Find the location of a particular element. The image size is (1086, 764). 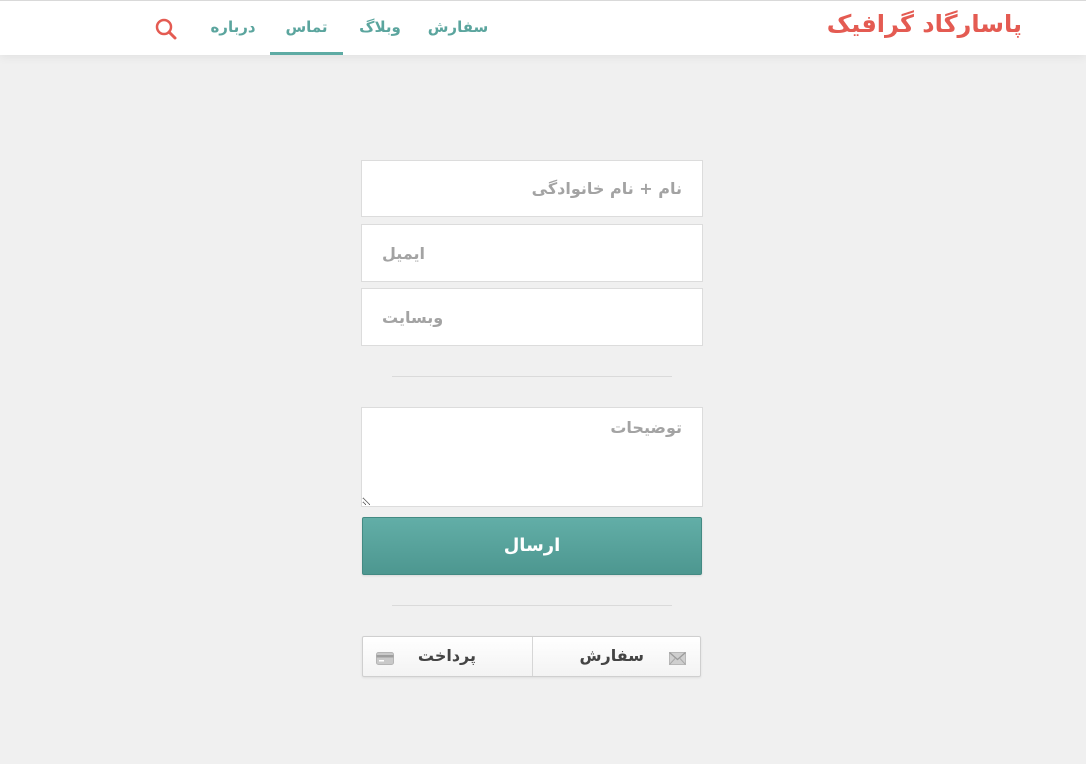

payment-button-label: پرداخت is located at coordinates (446, 655).